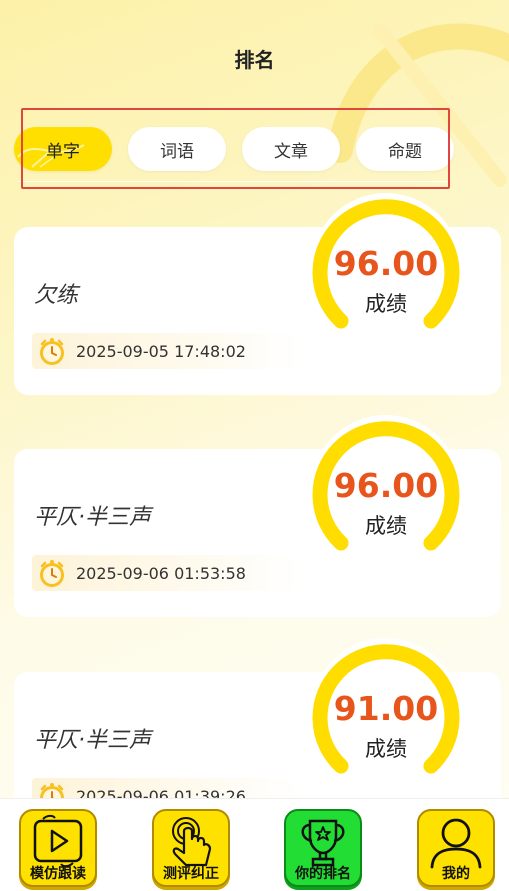 This screenshot has height=891, width=509. Describe the element at coordinates (63, 151) in the screenshot. I see `tab-label: 单字` at that location.